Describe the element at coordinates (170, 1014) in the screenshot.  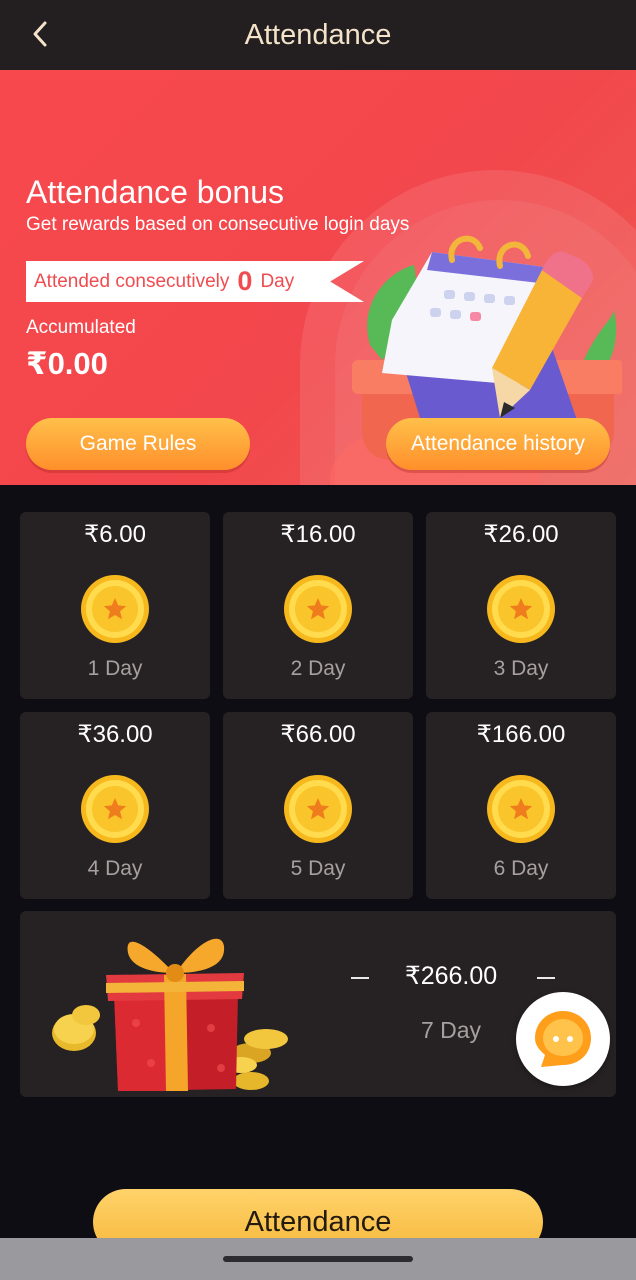
I see `gift-box-icon` at that location.